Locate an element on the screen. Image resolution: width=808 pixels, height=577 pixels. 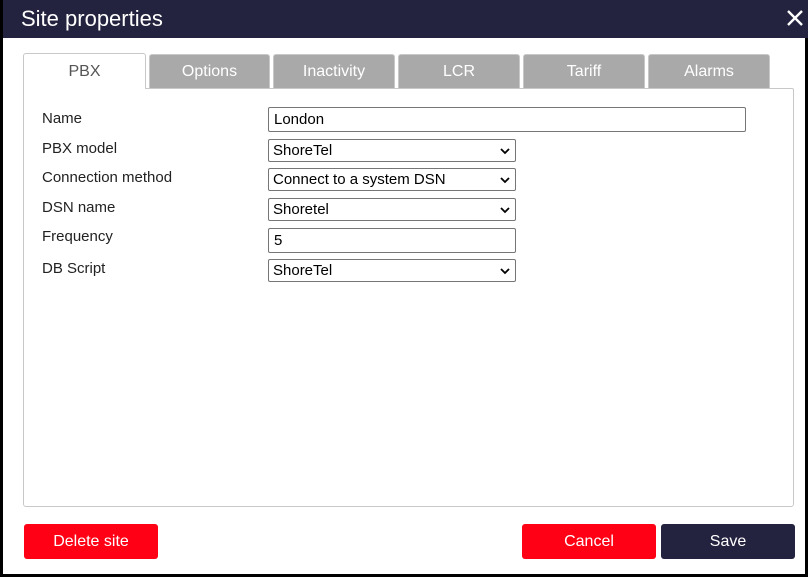
pbx-model-value: ShoreTel is located at coordinates (303, 150).